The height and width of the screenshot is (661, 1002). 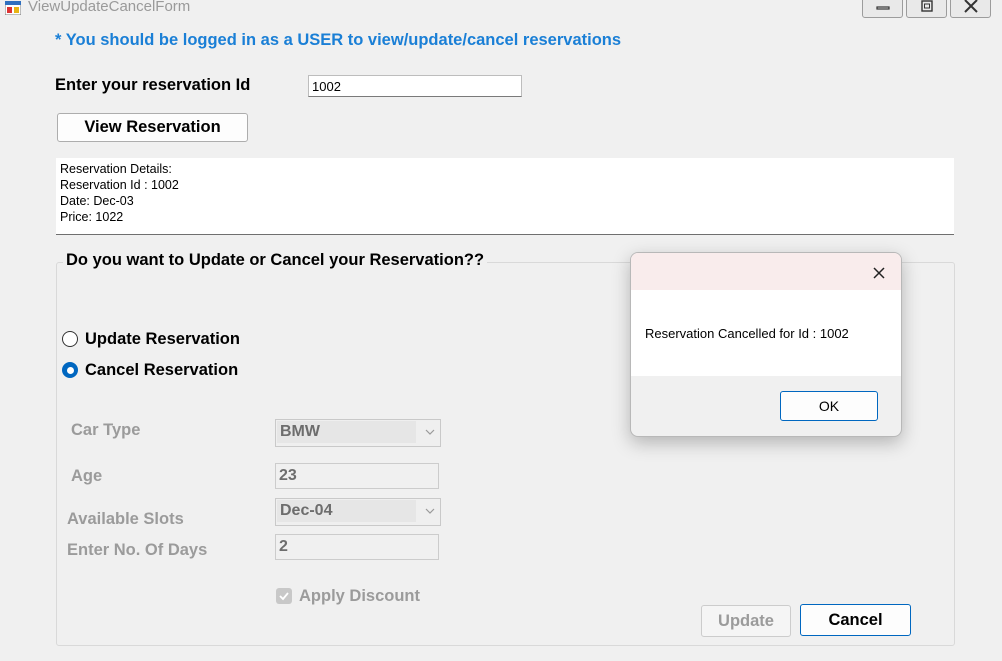 What do you see at coordinates (153, 85) in the screenshot?
I see `reservation-id-label: Enter your reservation Id` at bounding box center [153, 85].